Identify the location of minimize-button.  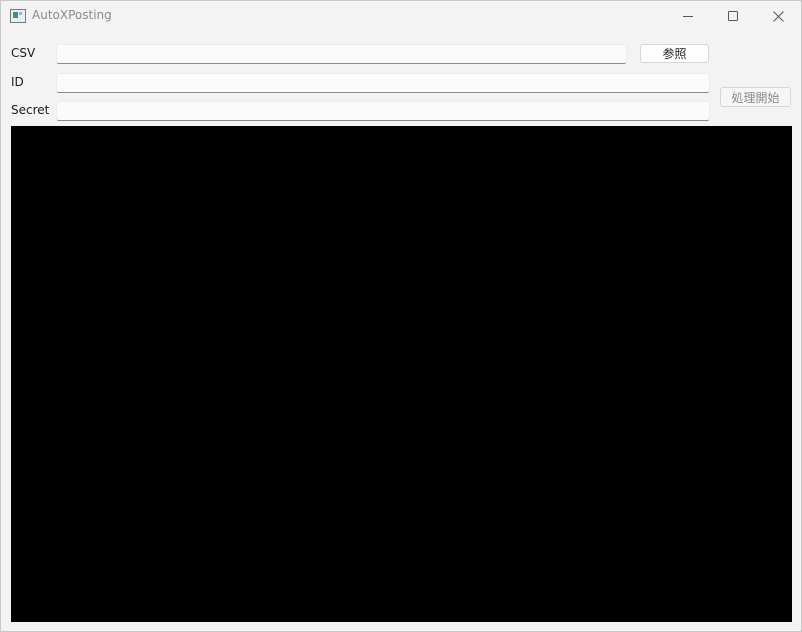
(688, 16).